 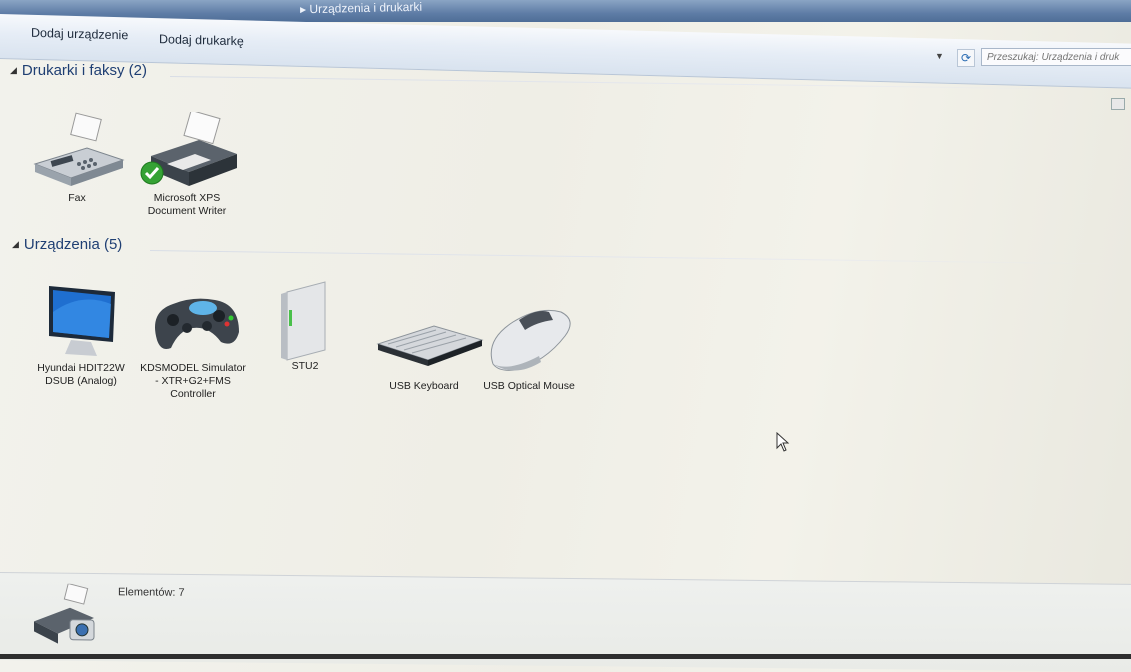 What do you see at coordinates (1056, 57) in the screenshot?
I see `search-input` at bounding box center [1056, 57].